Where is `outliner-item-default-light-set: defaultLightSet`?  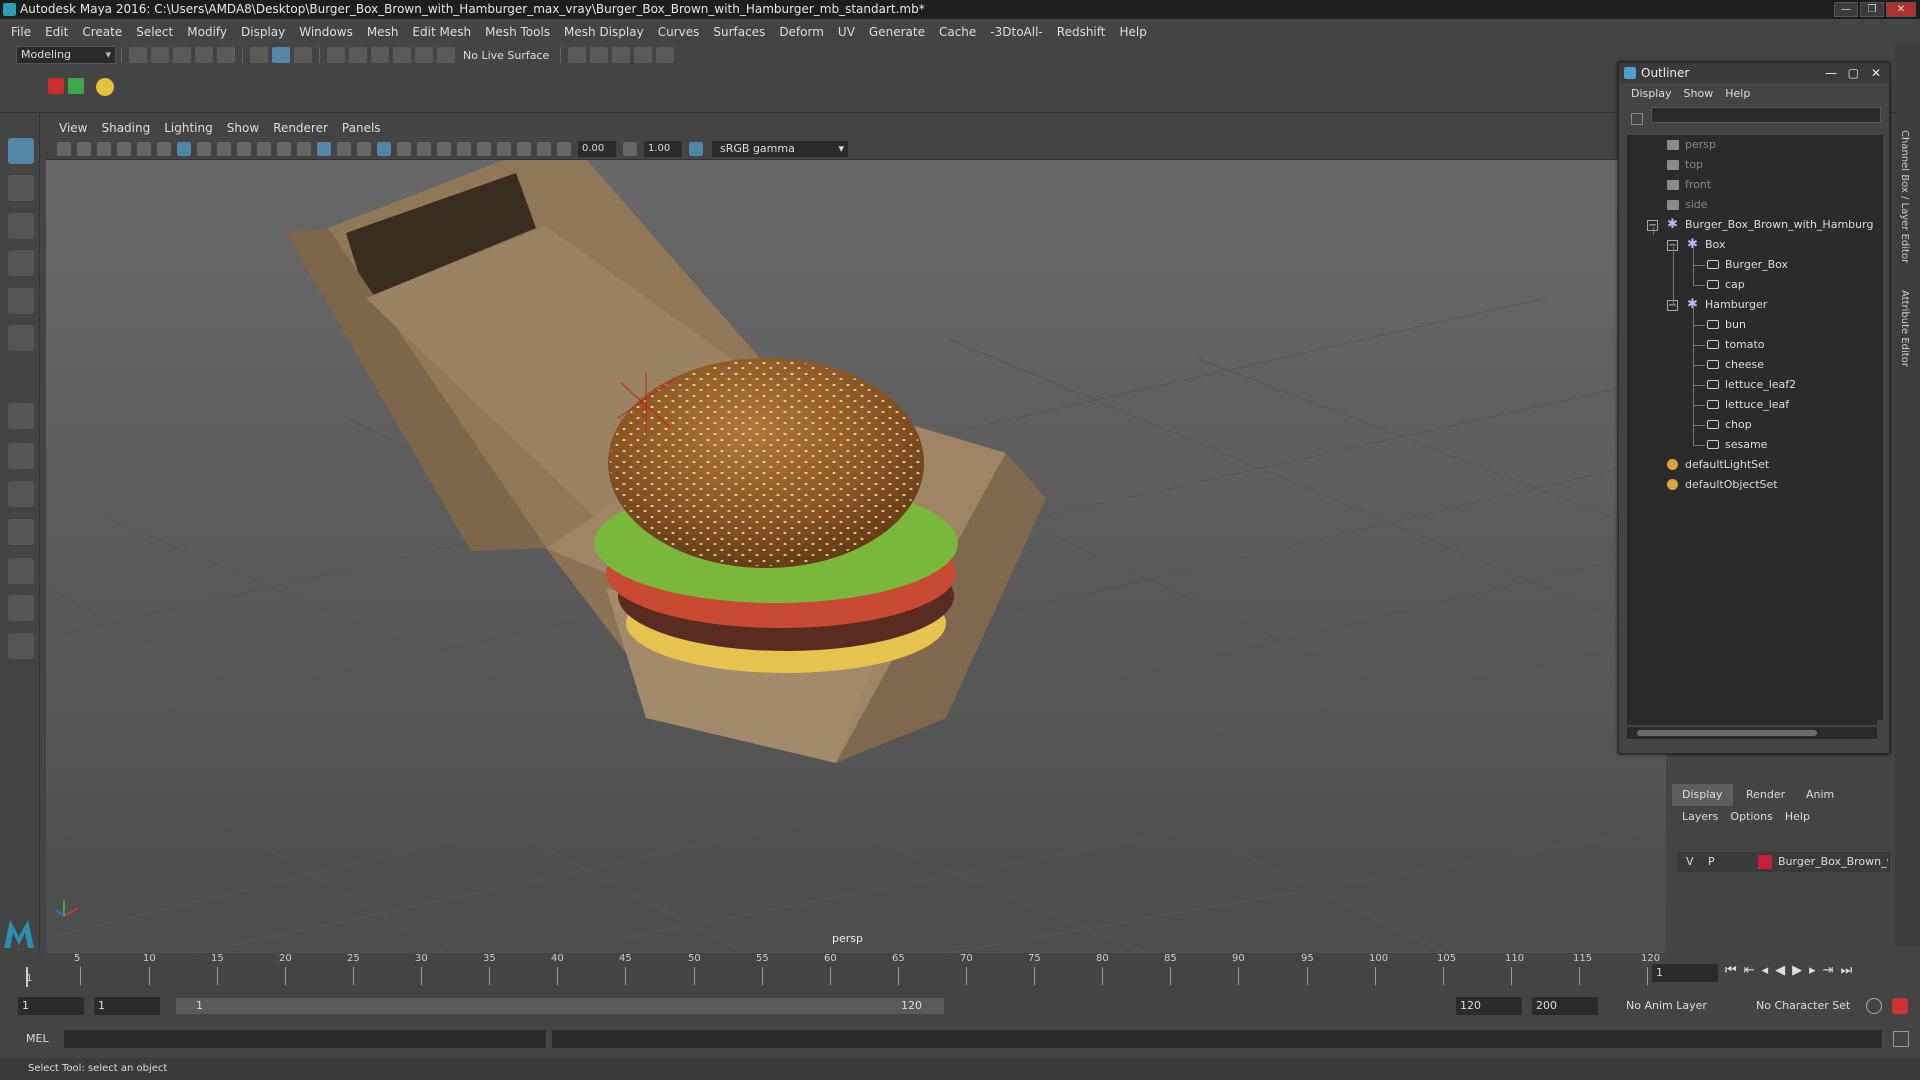 outliner-item-default-light-set: defaultLightSet is located at coordinates (1752, 465).